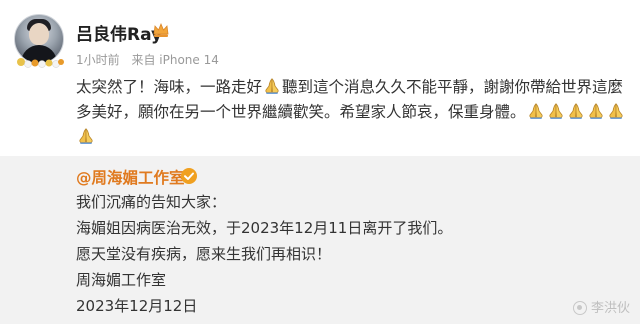 This screenshot has width=640, height=324. I want to click on watermark: 李洪伙, so click(601, 306).